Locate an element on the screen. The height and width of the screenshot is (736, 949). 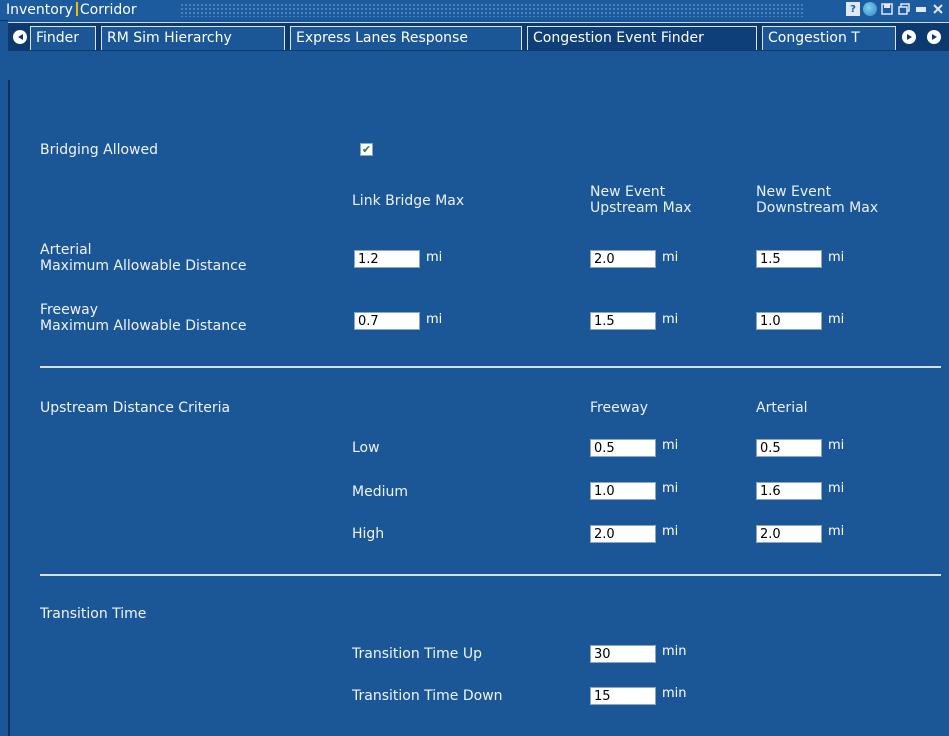
criteria-low-label: Low is located at coordinates (366, 448).